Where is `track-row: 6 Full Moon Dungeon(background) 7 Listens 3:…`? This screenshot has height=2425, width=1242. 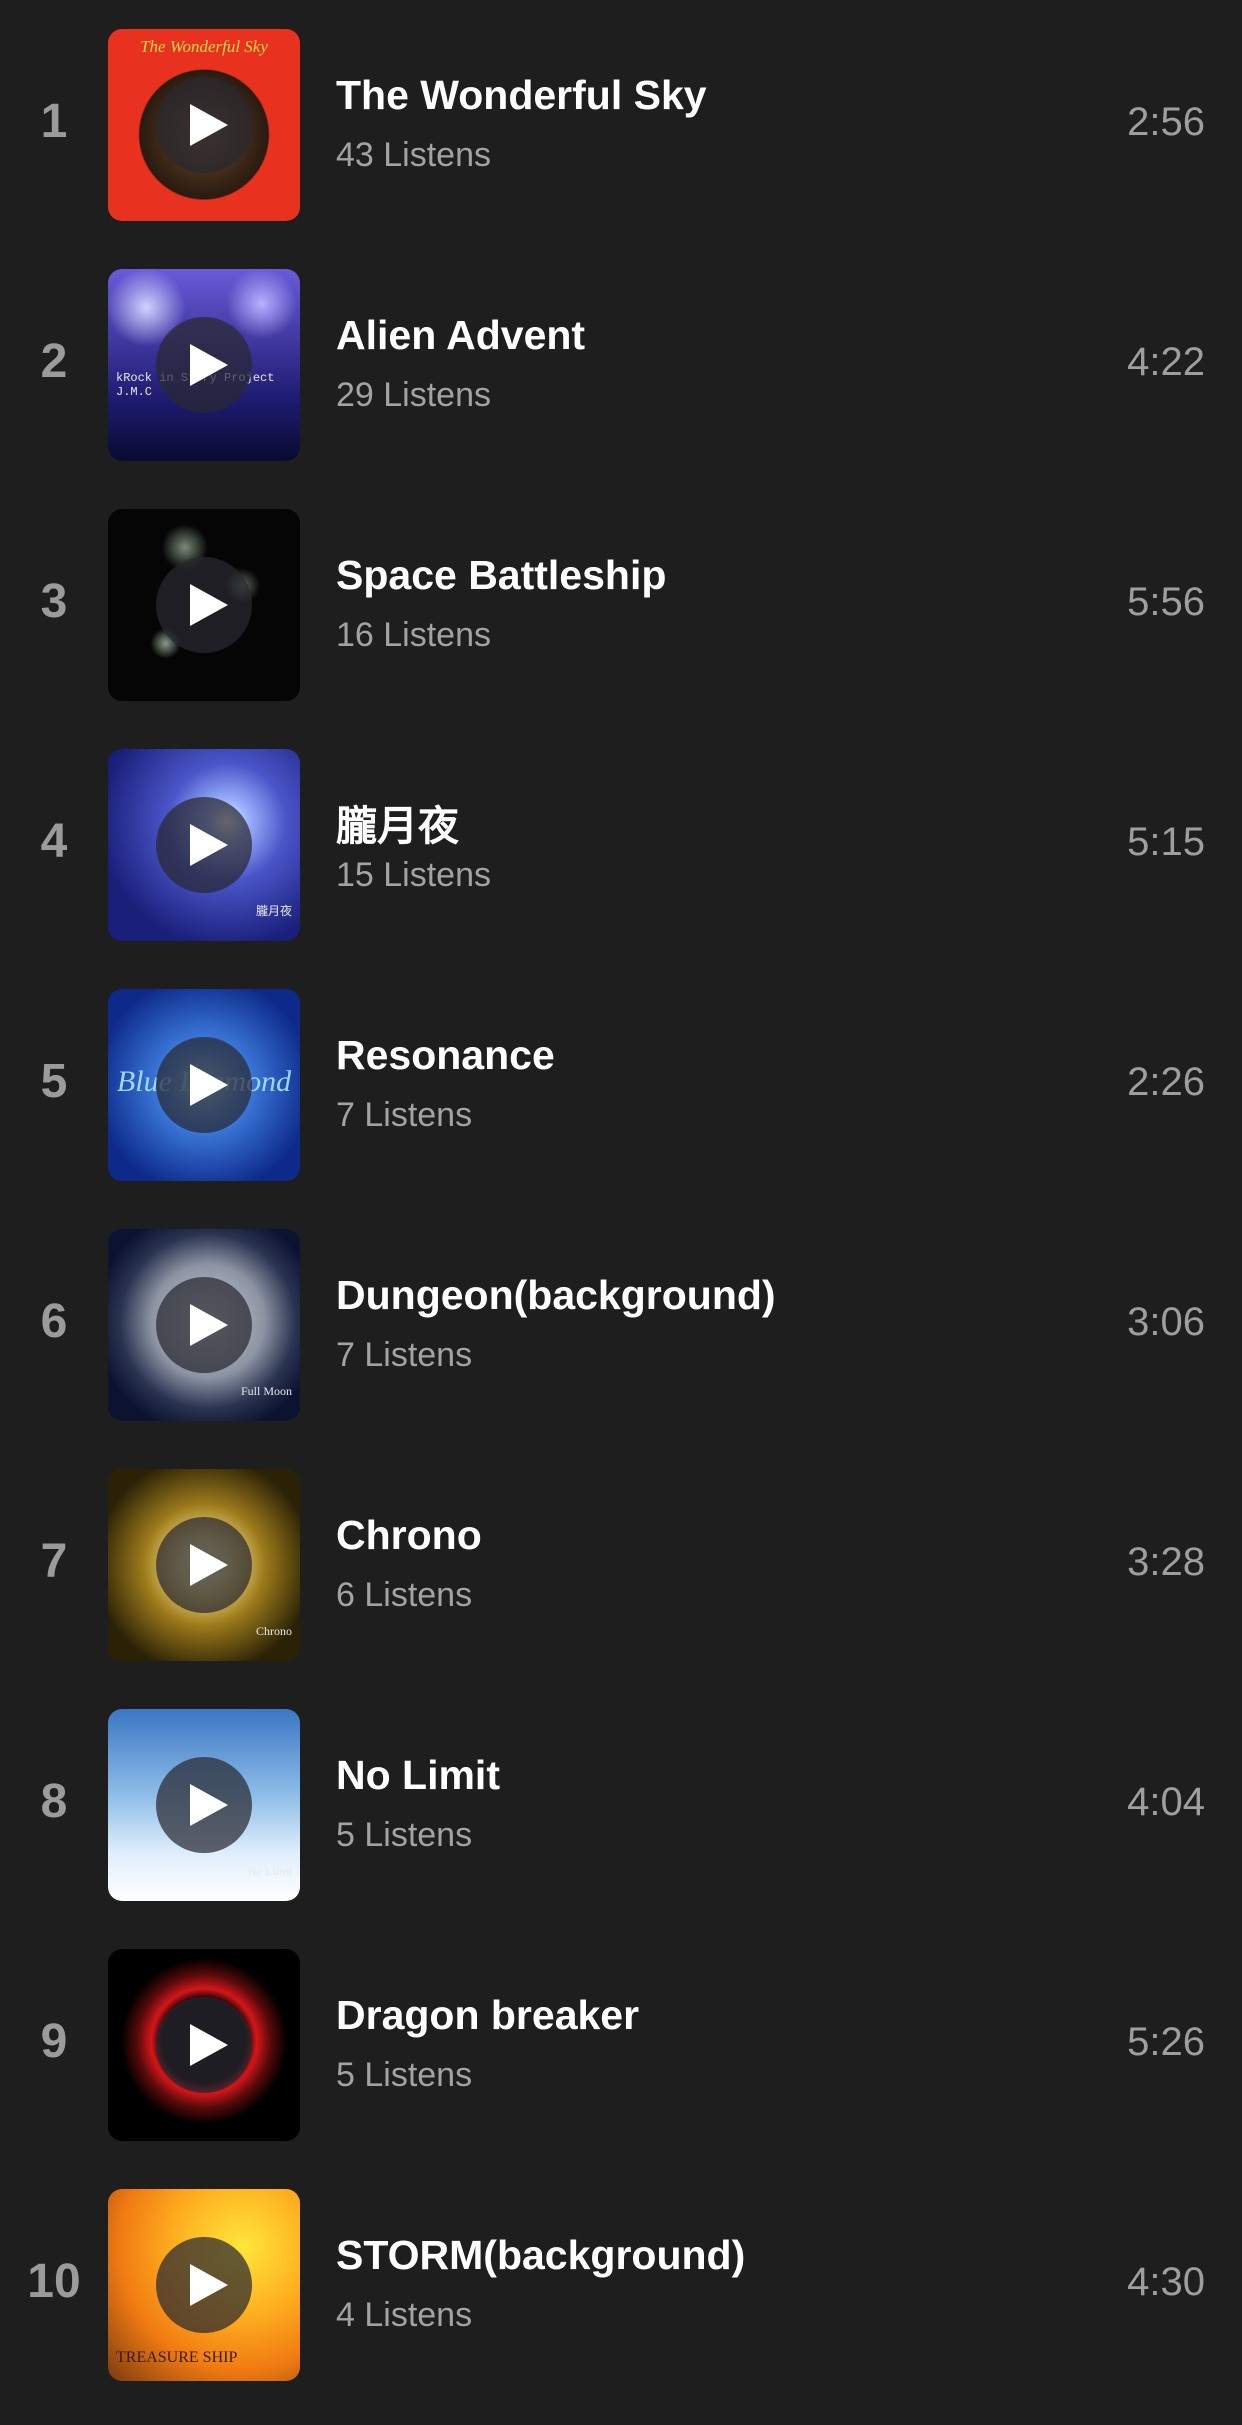 track-row: 6 Full Moon Dungeon(background) 7 Listens 3:… is located at coordinates (621, 1322).